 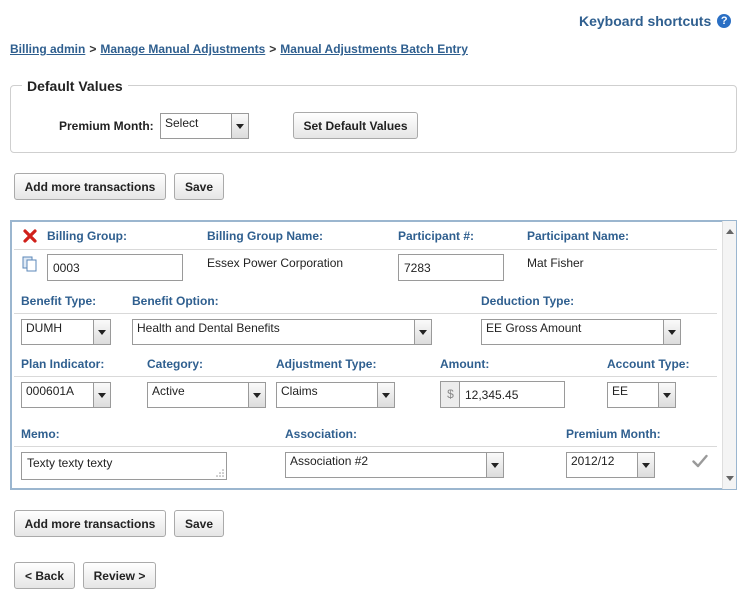 What do you see at coordinates (648, 364) in the screenshot?
I see `account-type-label: Account Type:` at bounding box center [648, 364].